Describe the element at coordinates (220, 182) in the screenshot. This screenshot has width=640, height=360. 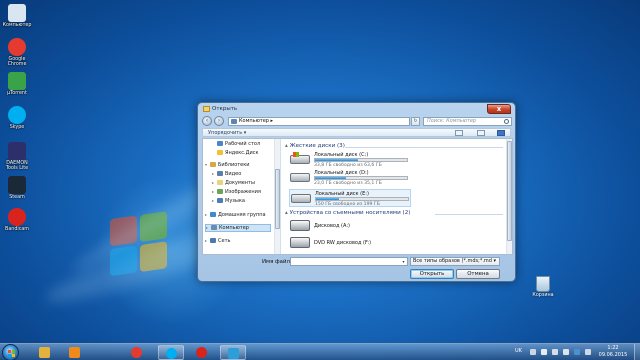
I see `documents-icon` at that location.